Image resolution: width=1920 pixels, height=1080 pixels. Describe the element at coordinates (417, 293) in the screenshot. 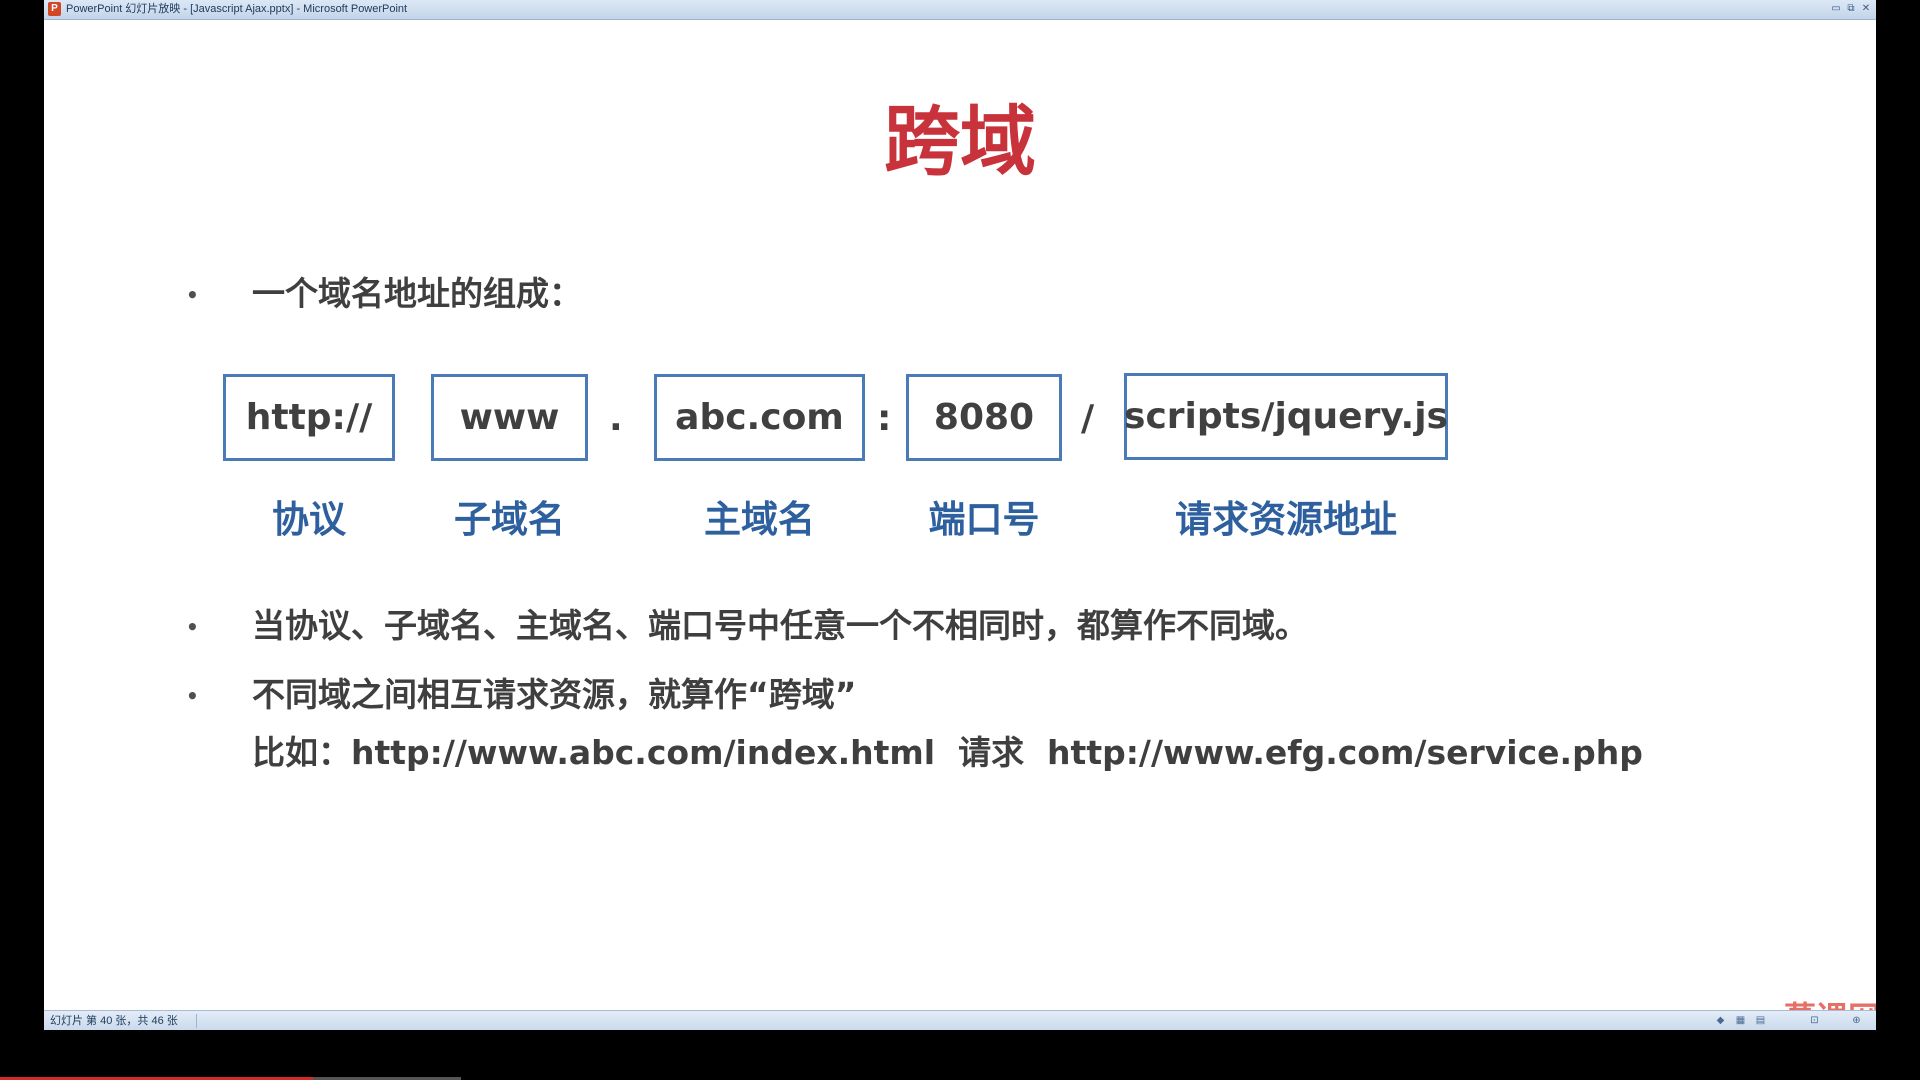

I see `bullet-text-composition: 一个域名地址的组成：` at that location.